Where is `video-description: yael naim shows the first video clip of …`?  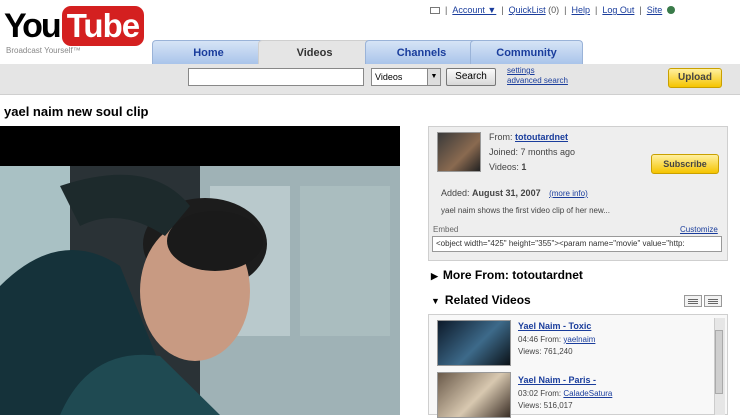 video-description: yael naim shows the first video clip of … is located at coordinates (525, 210).